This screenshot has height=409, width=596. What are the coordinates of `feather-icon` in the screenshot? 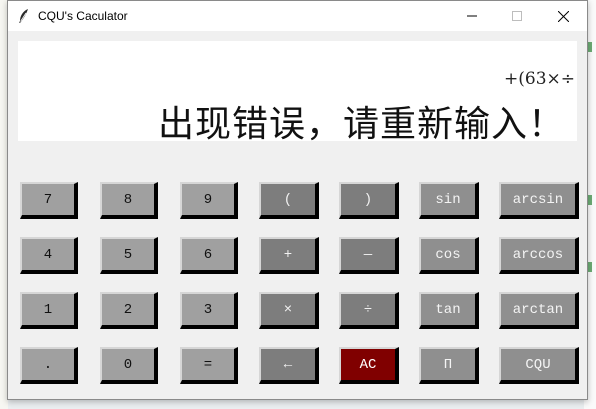 It's located at (23, 16).